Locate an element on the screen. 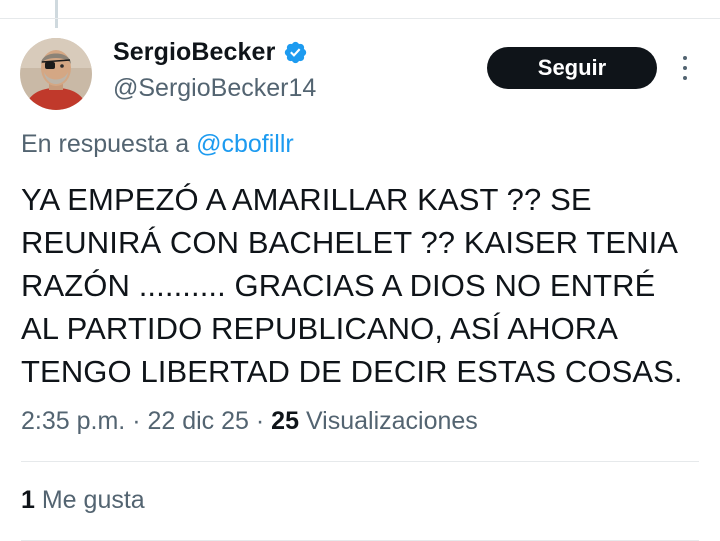 This screenshot has height=541, width=720. avatar-image is located at coordinates (56, 74).